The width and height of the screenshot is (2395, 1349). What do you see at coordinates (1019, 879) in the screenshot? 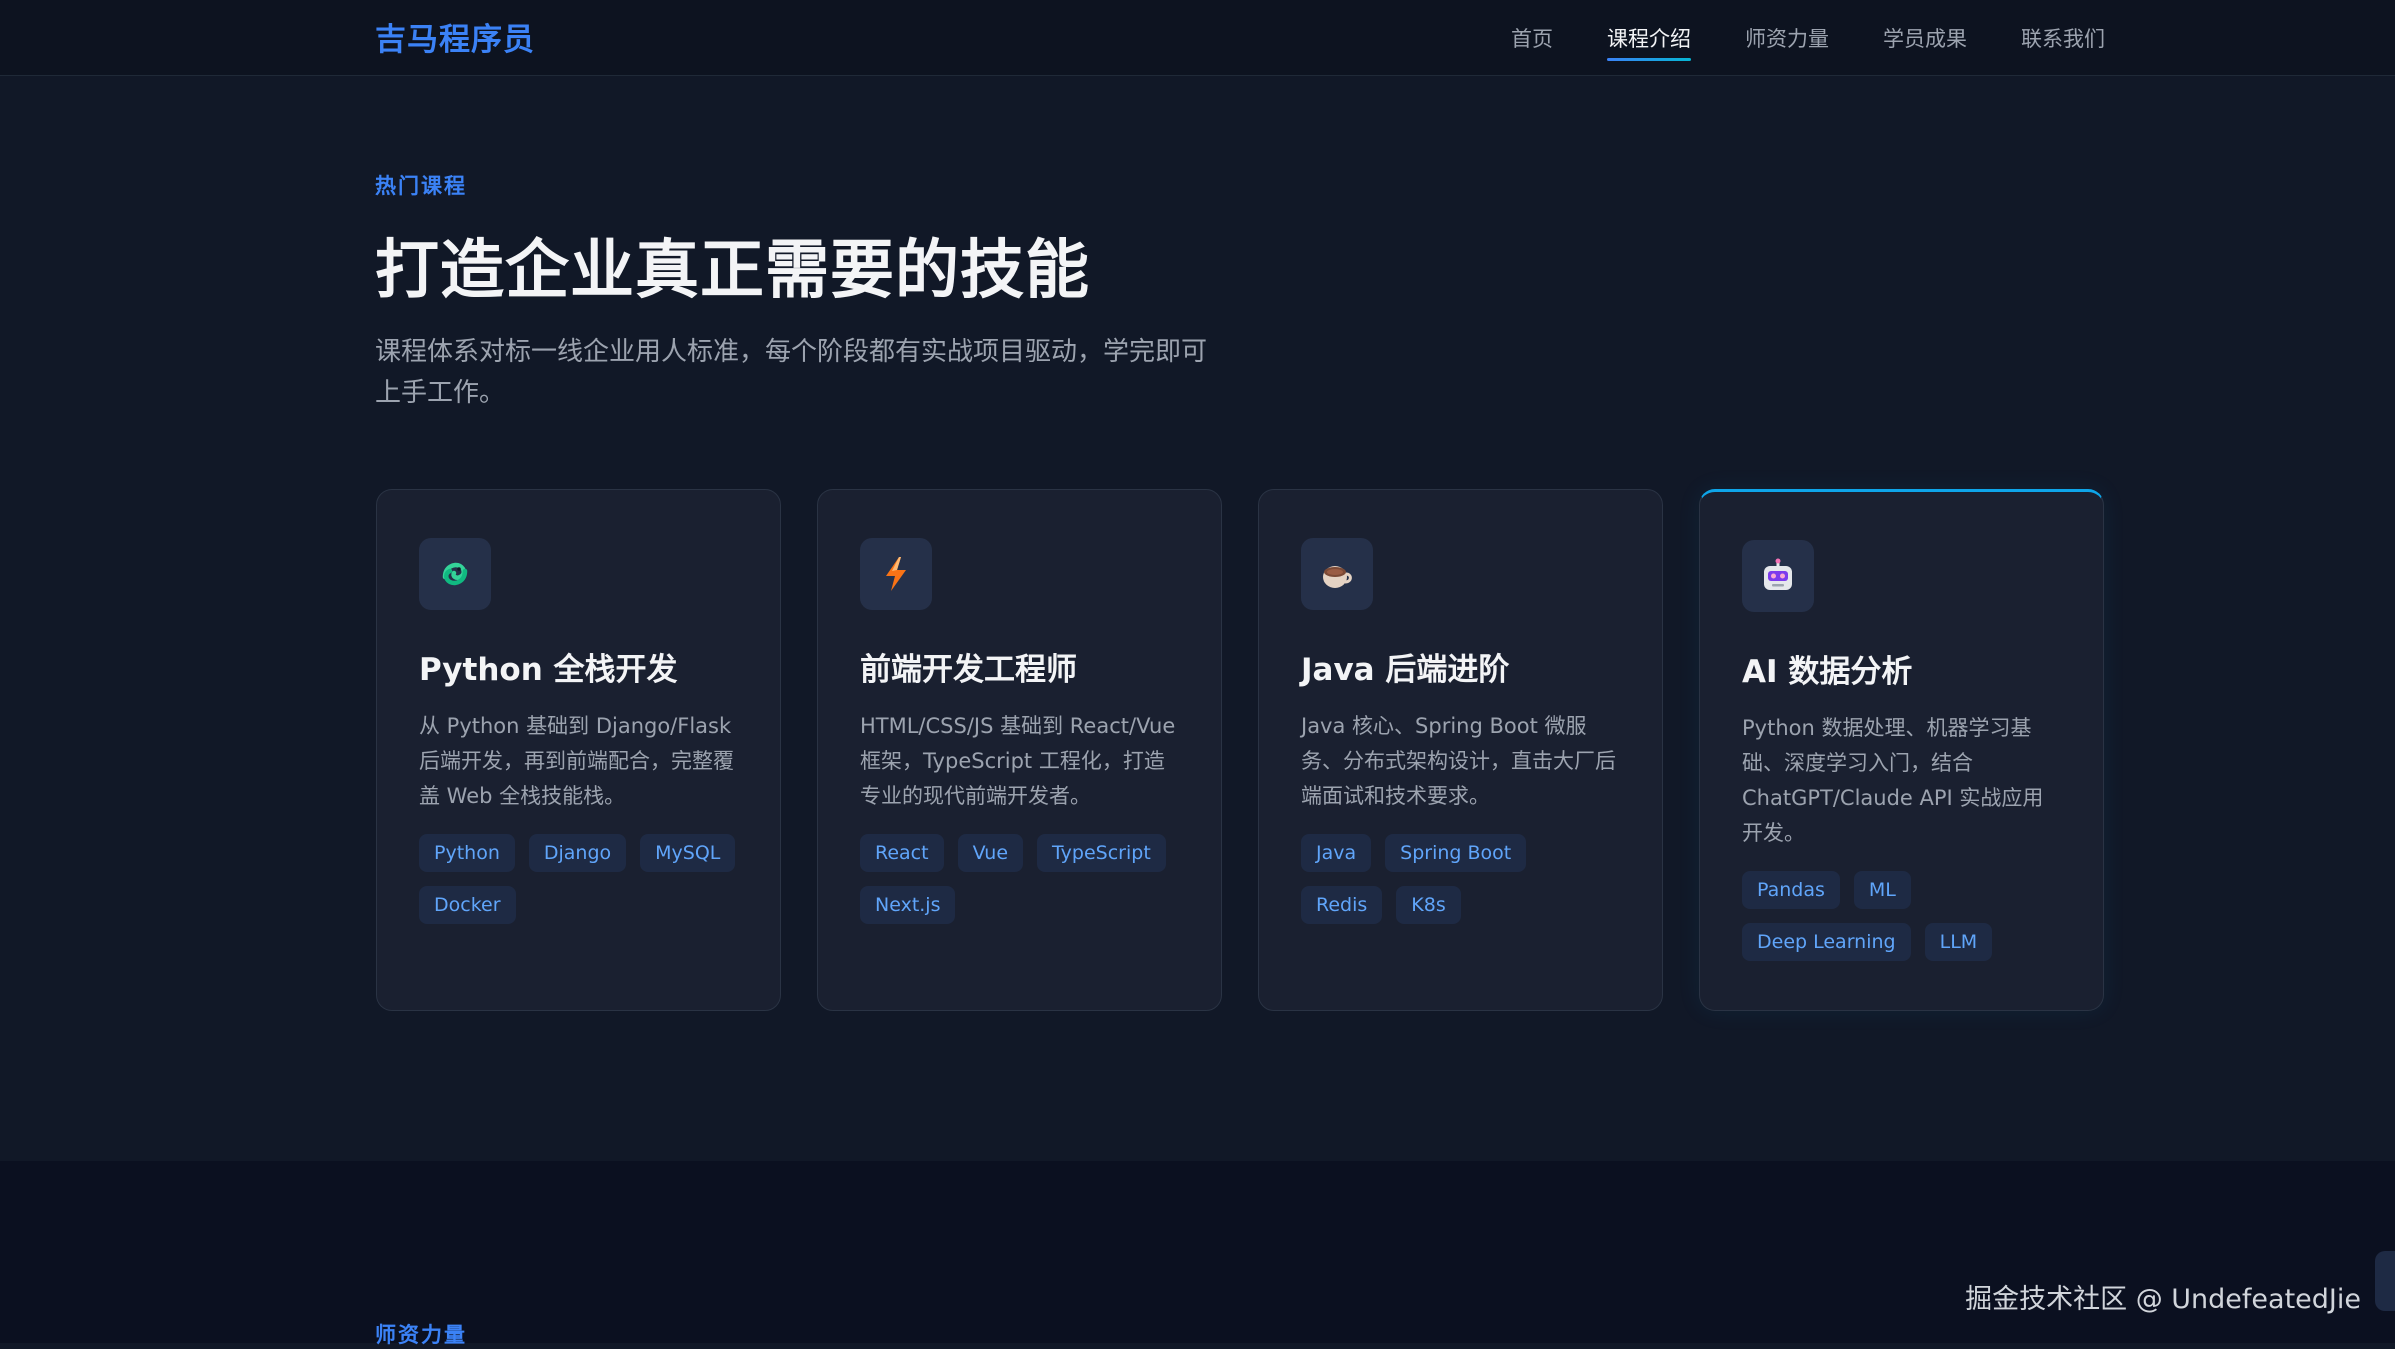
I see `tag-list: React Vue TypeScript Next.js` at bounding box center [1019, 879].